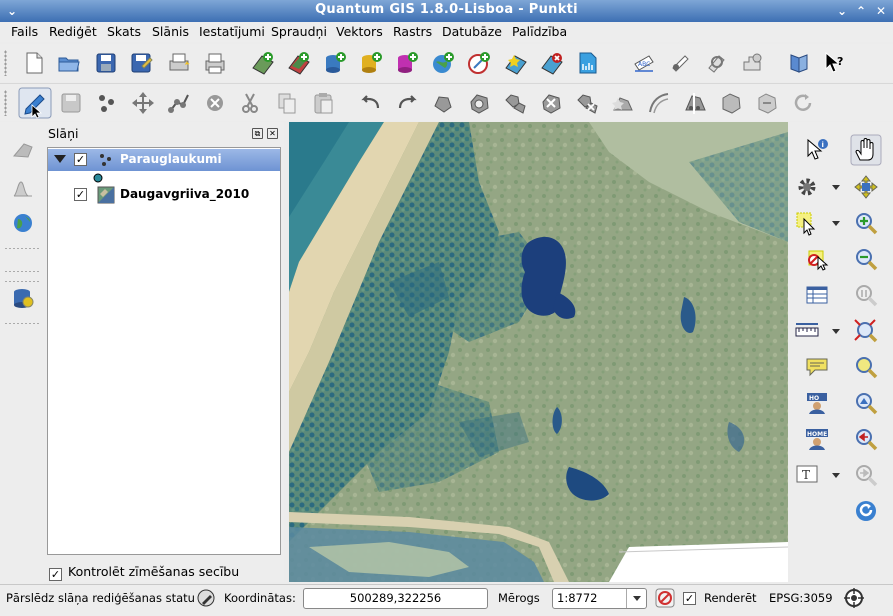 The width and height of the screenshot is (893, 616). I want to click on print-icon, so click(215, 63).